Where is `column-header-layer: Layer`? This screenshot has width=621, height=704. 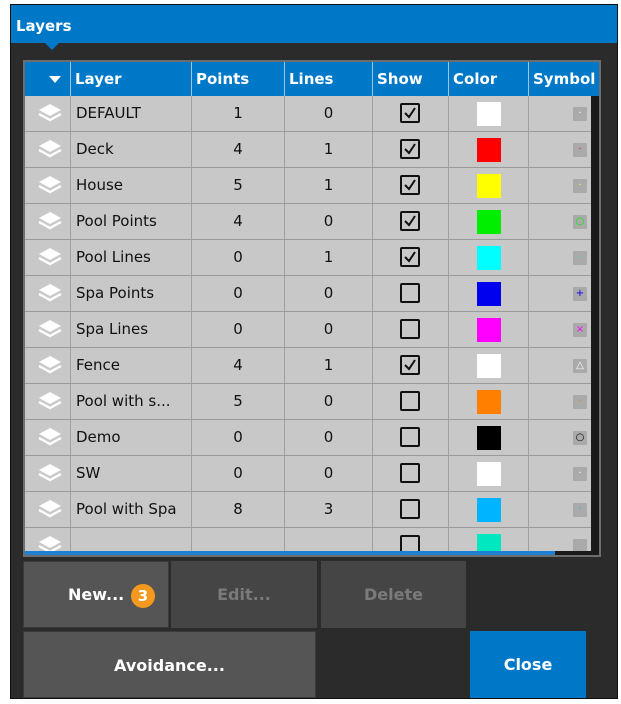 column-header-layer: Layer is located at coordinates (131, 79).